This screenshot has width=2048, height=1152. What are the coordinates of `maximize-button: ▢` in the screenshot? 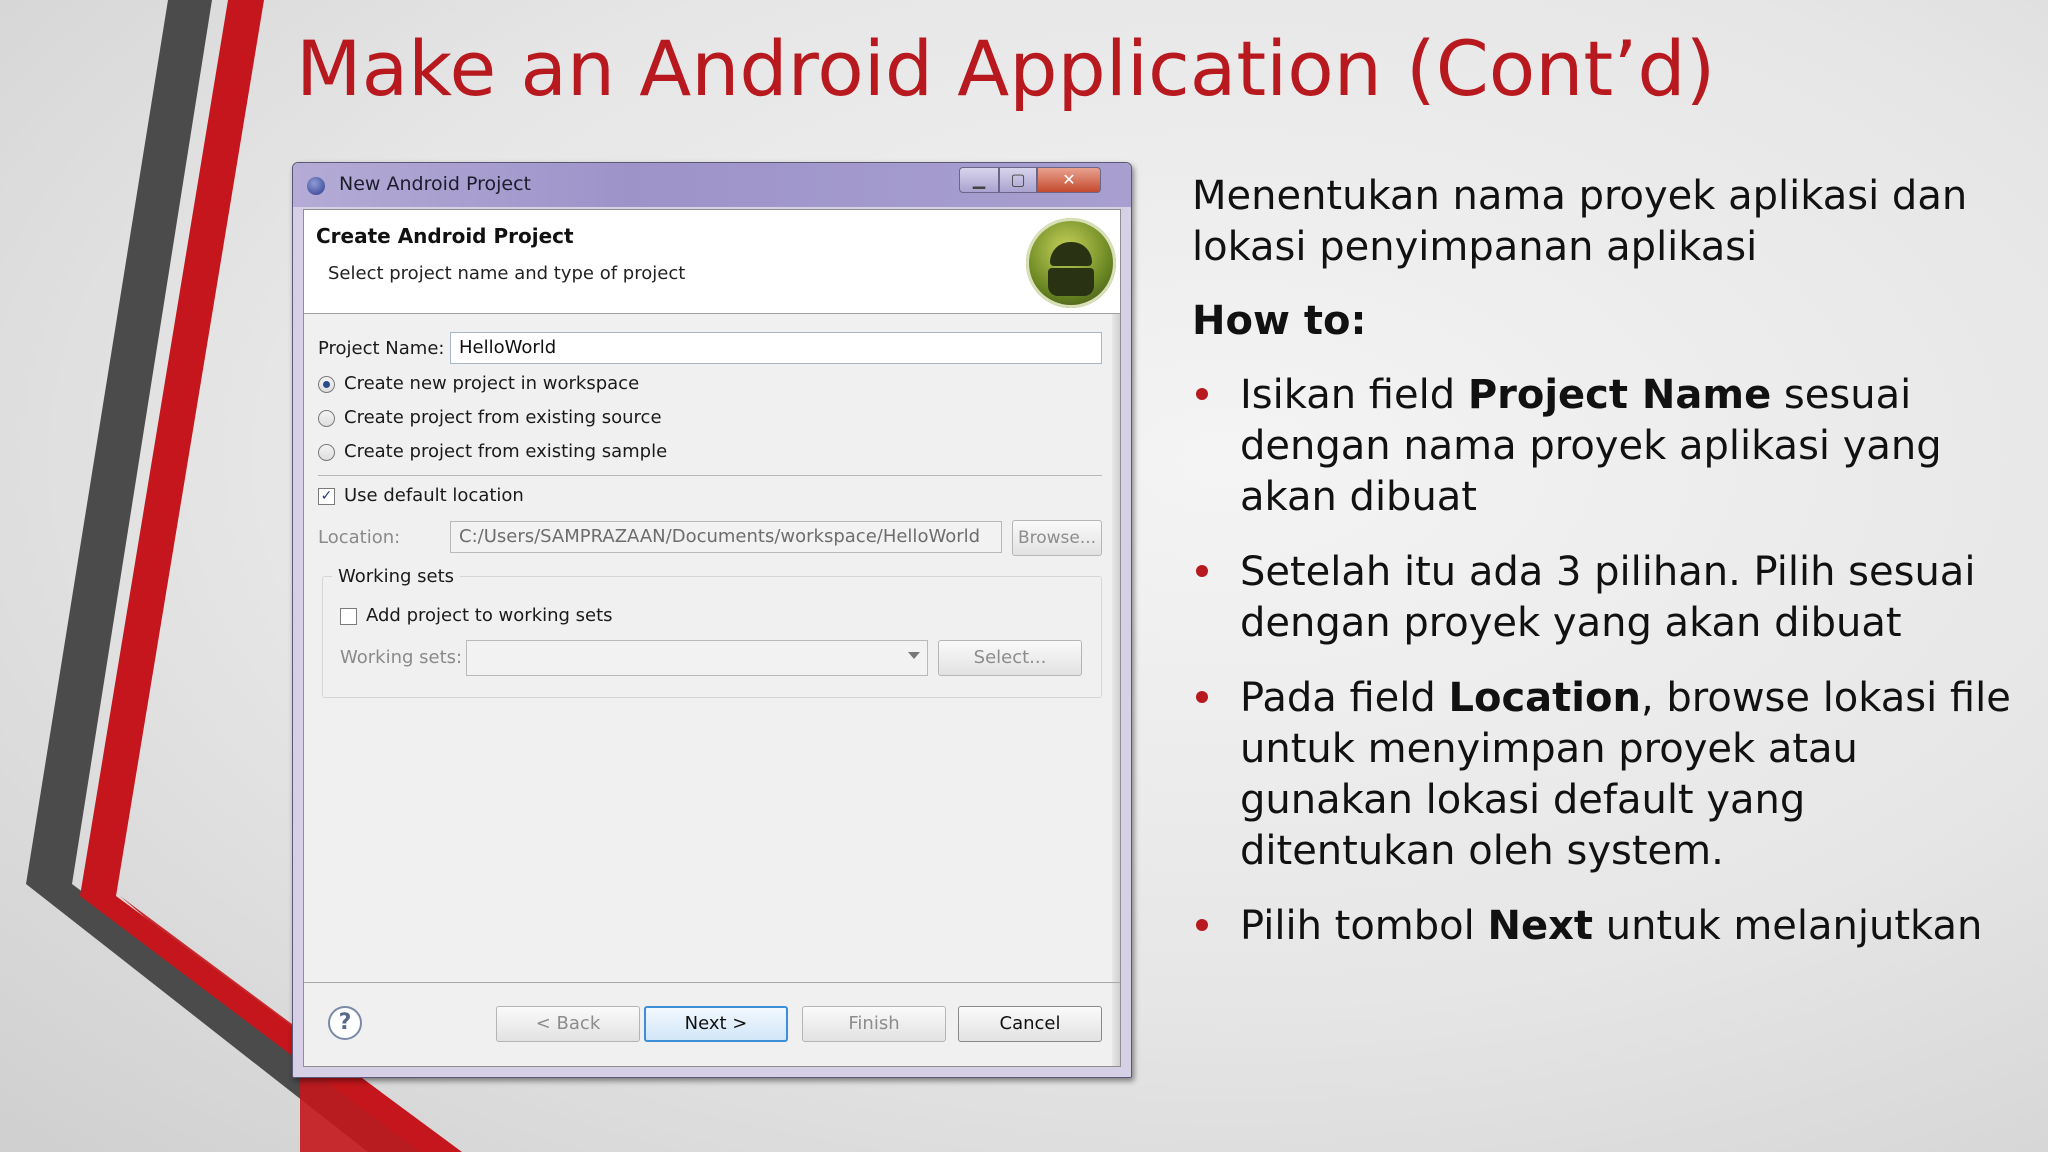 It's located at (1018, 180).